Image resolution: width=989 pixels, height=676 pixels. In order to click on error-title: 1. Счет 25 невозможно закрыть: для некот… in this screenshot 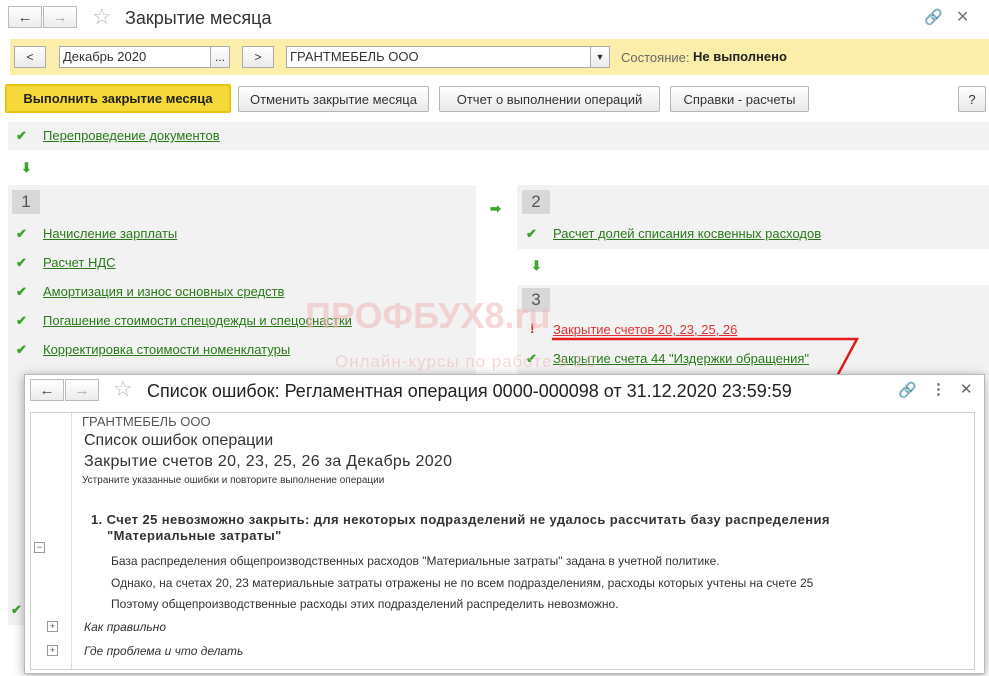, I will do `click(460, 519)`.